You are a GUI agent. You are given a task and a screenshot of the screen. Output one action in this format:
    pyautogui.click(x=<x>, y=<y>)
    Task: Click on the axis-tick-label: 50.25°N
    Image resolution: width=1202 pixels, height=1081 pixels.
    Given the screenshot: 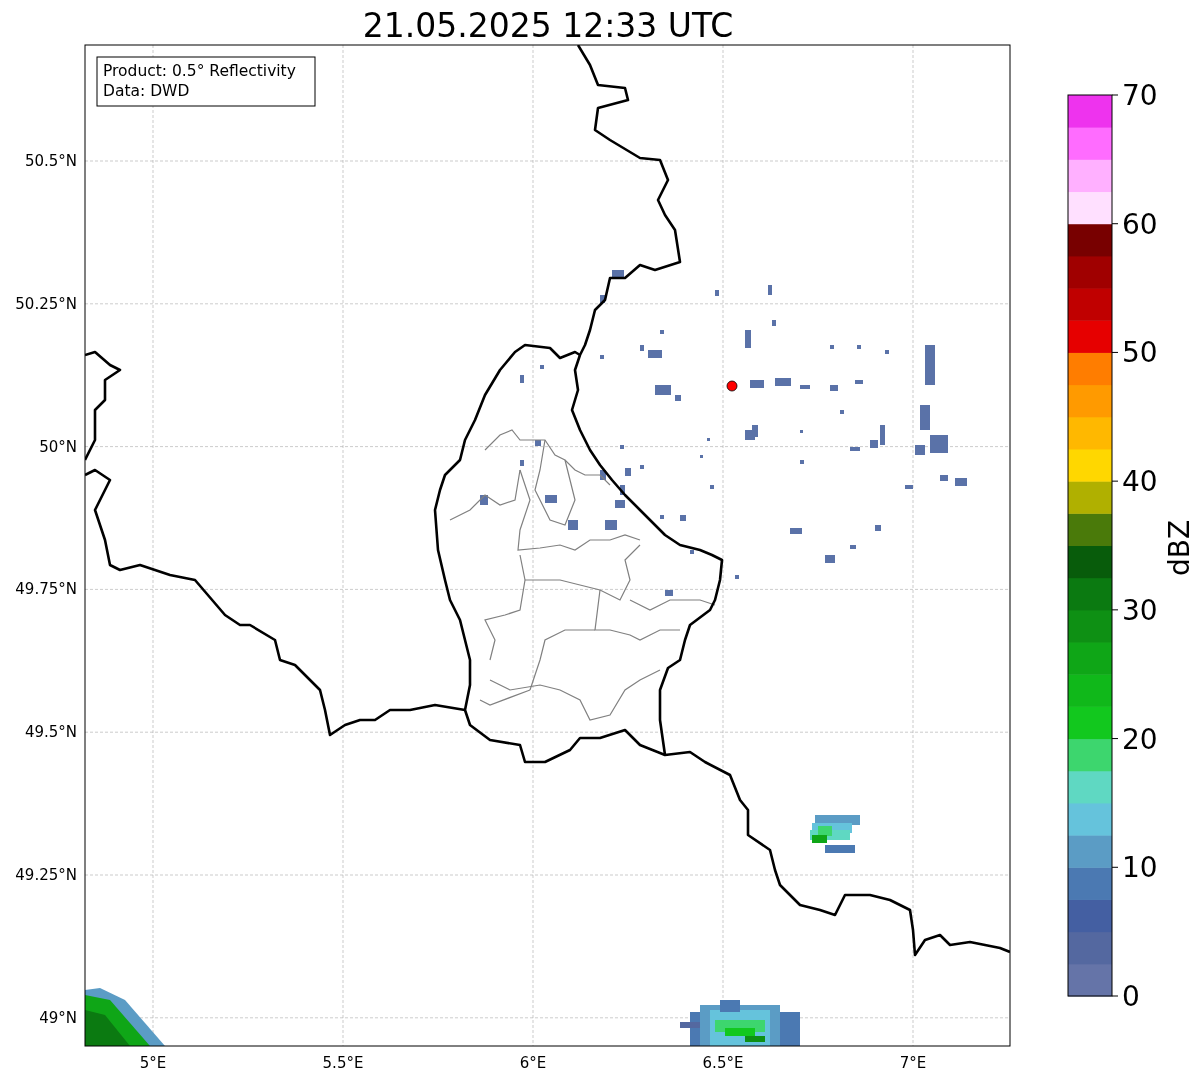 What is the action you would take?
    pyautogui.click(x=46, y=303)
    